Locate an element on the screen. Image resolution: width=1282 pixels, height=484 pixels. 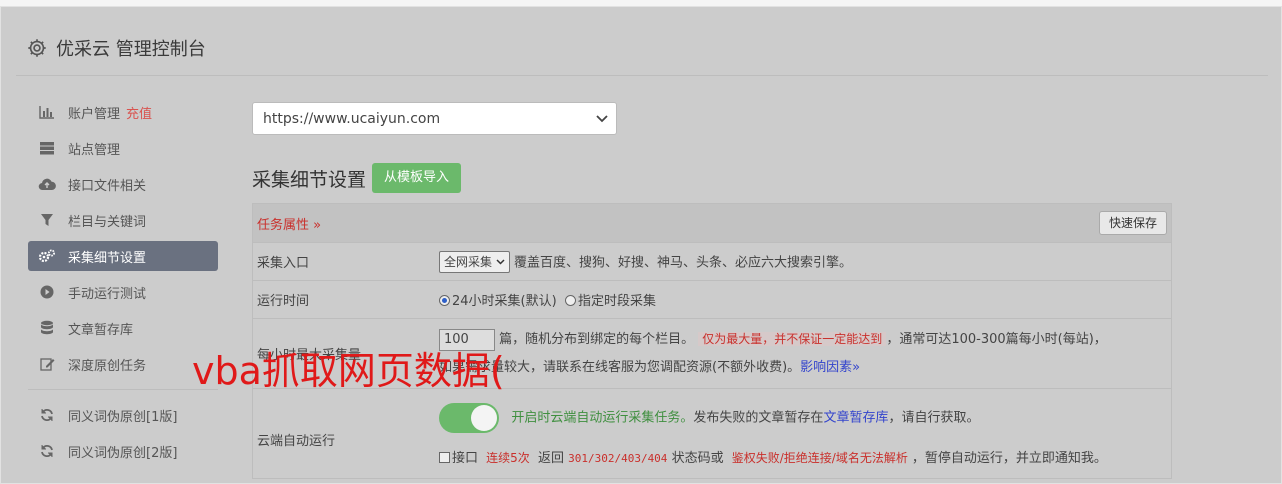
panel-title: 任务属性 » is located at coordinates (289, 223).